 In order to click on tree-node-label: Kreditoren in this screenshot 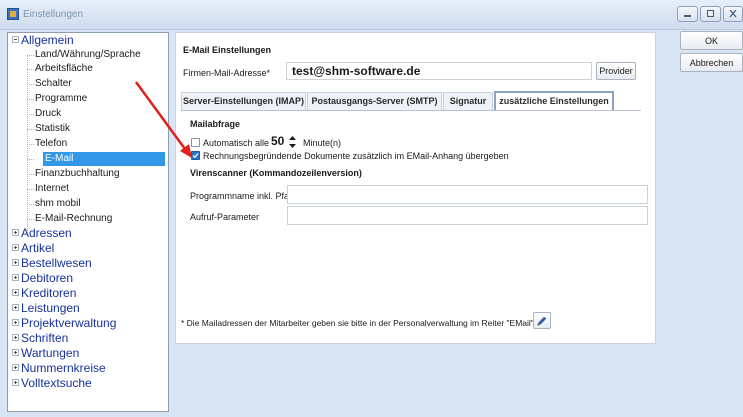, I will do `click(49, 293)`.